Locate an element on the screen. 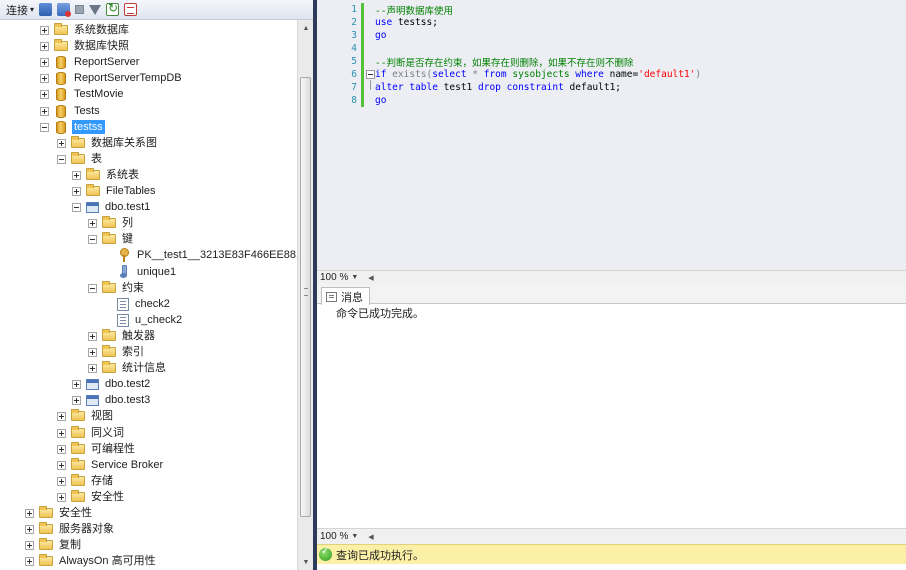  tree-vertical-scrollbar: ▲ ▼ is located at coordinates (305, 295).